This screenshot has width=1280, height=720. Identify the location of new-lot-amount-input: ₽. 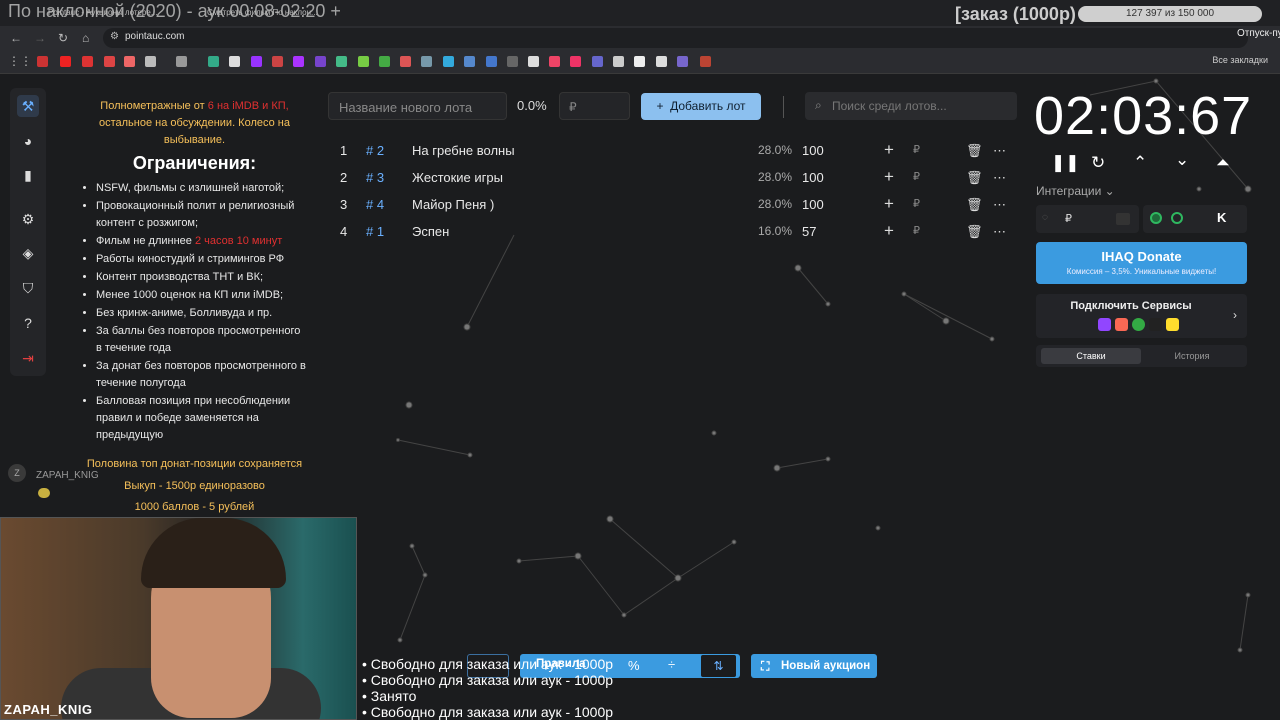
(594, 106).